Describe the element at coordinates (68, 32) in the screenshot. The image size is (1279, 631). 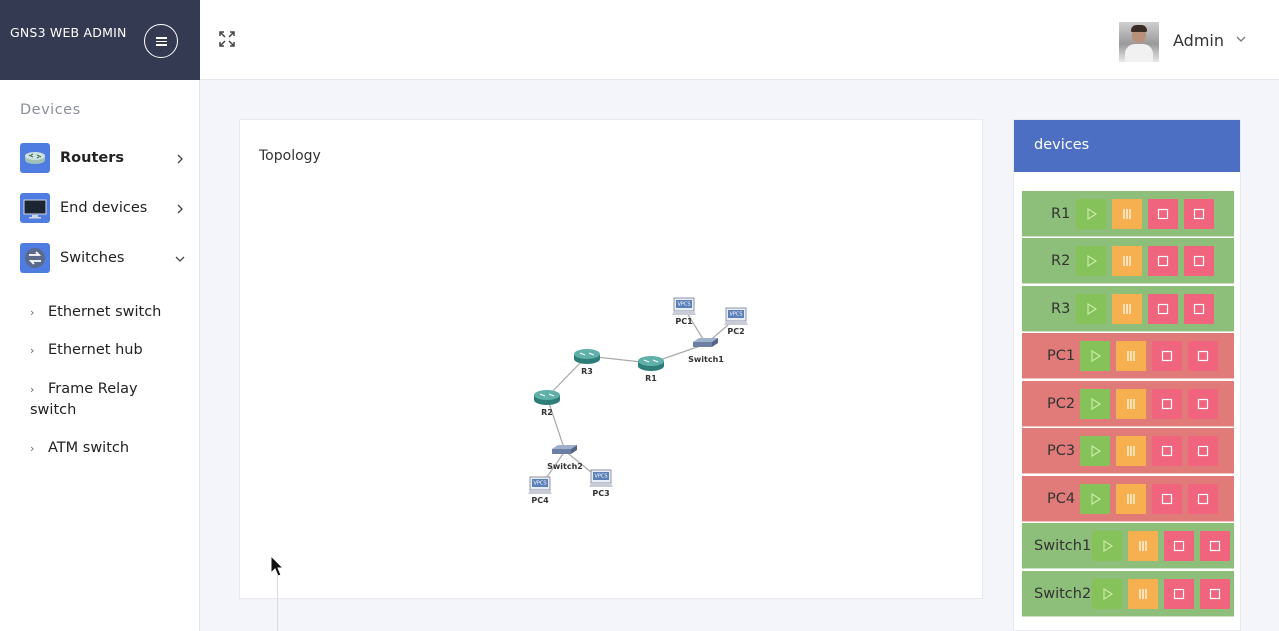
I see `app-title: GNS3 WEB ADMIN` at that location.